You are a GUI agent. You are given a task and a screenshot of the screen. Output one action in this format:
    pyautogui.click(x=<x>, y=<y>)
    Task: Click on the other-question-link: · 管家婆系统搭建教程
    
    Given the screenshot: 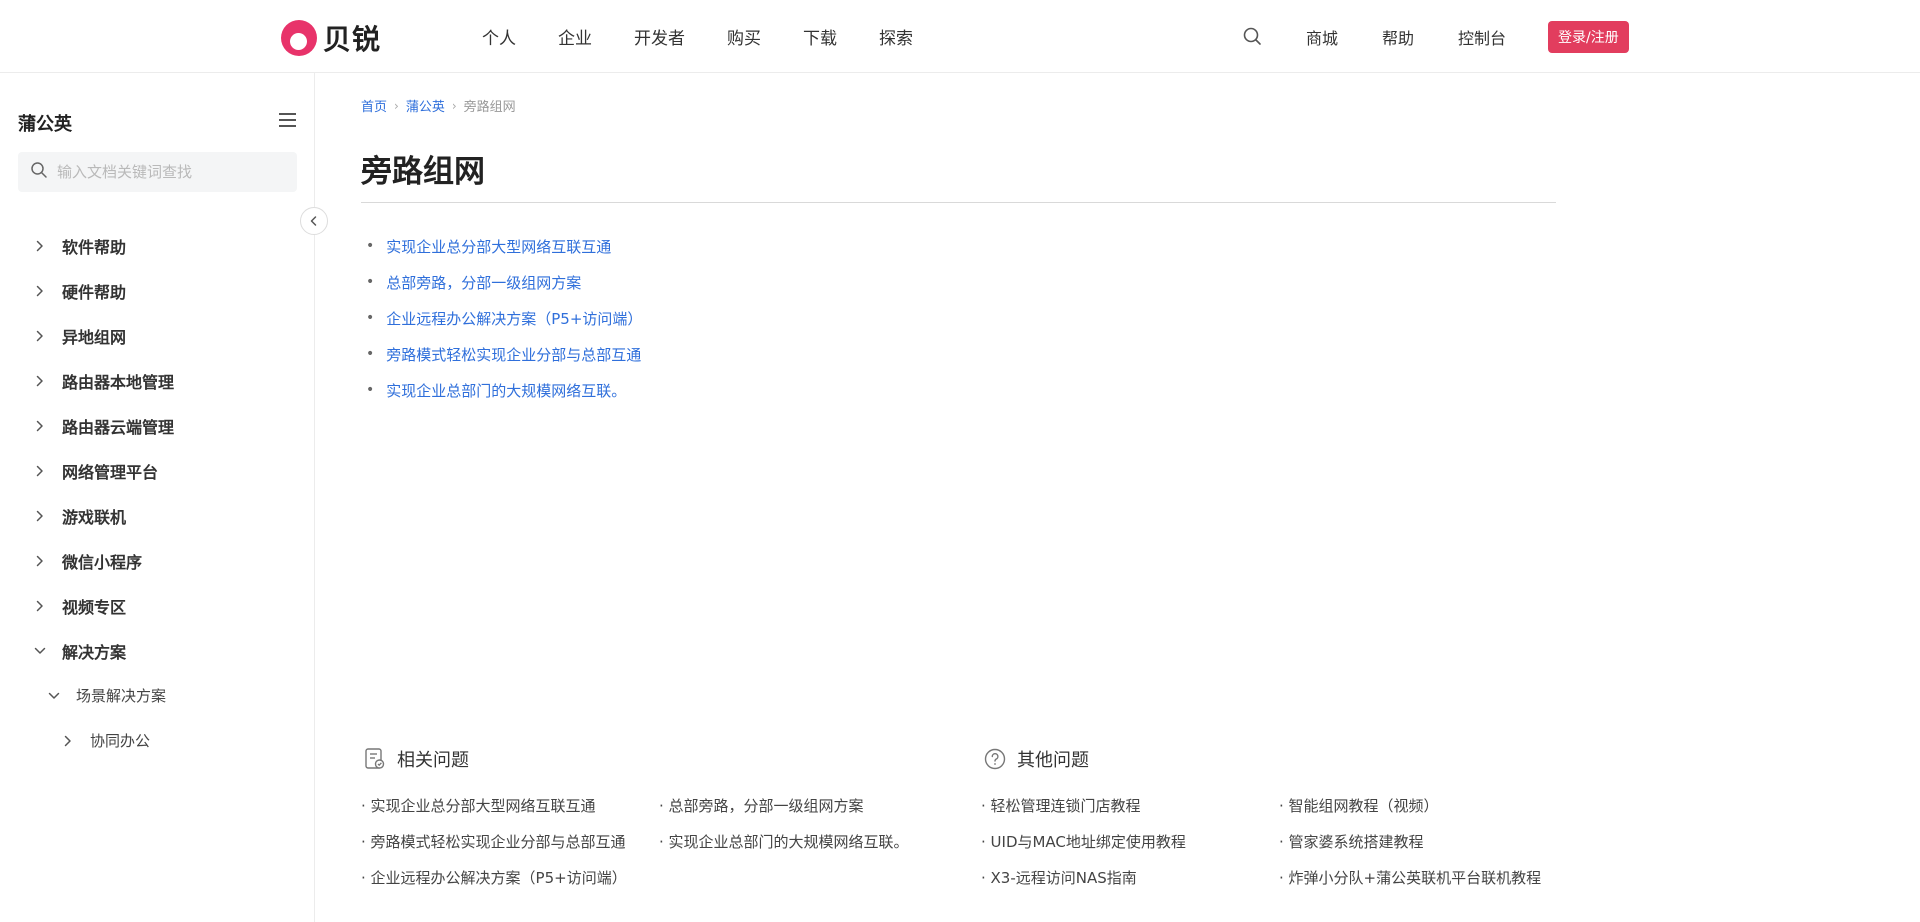 What is the action you would take?
    pyautogui.click(x=1429, y=841)
    